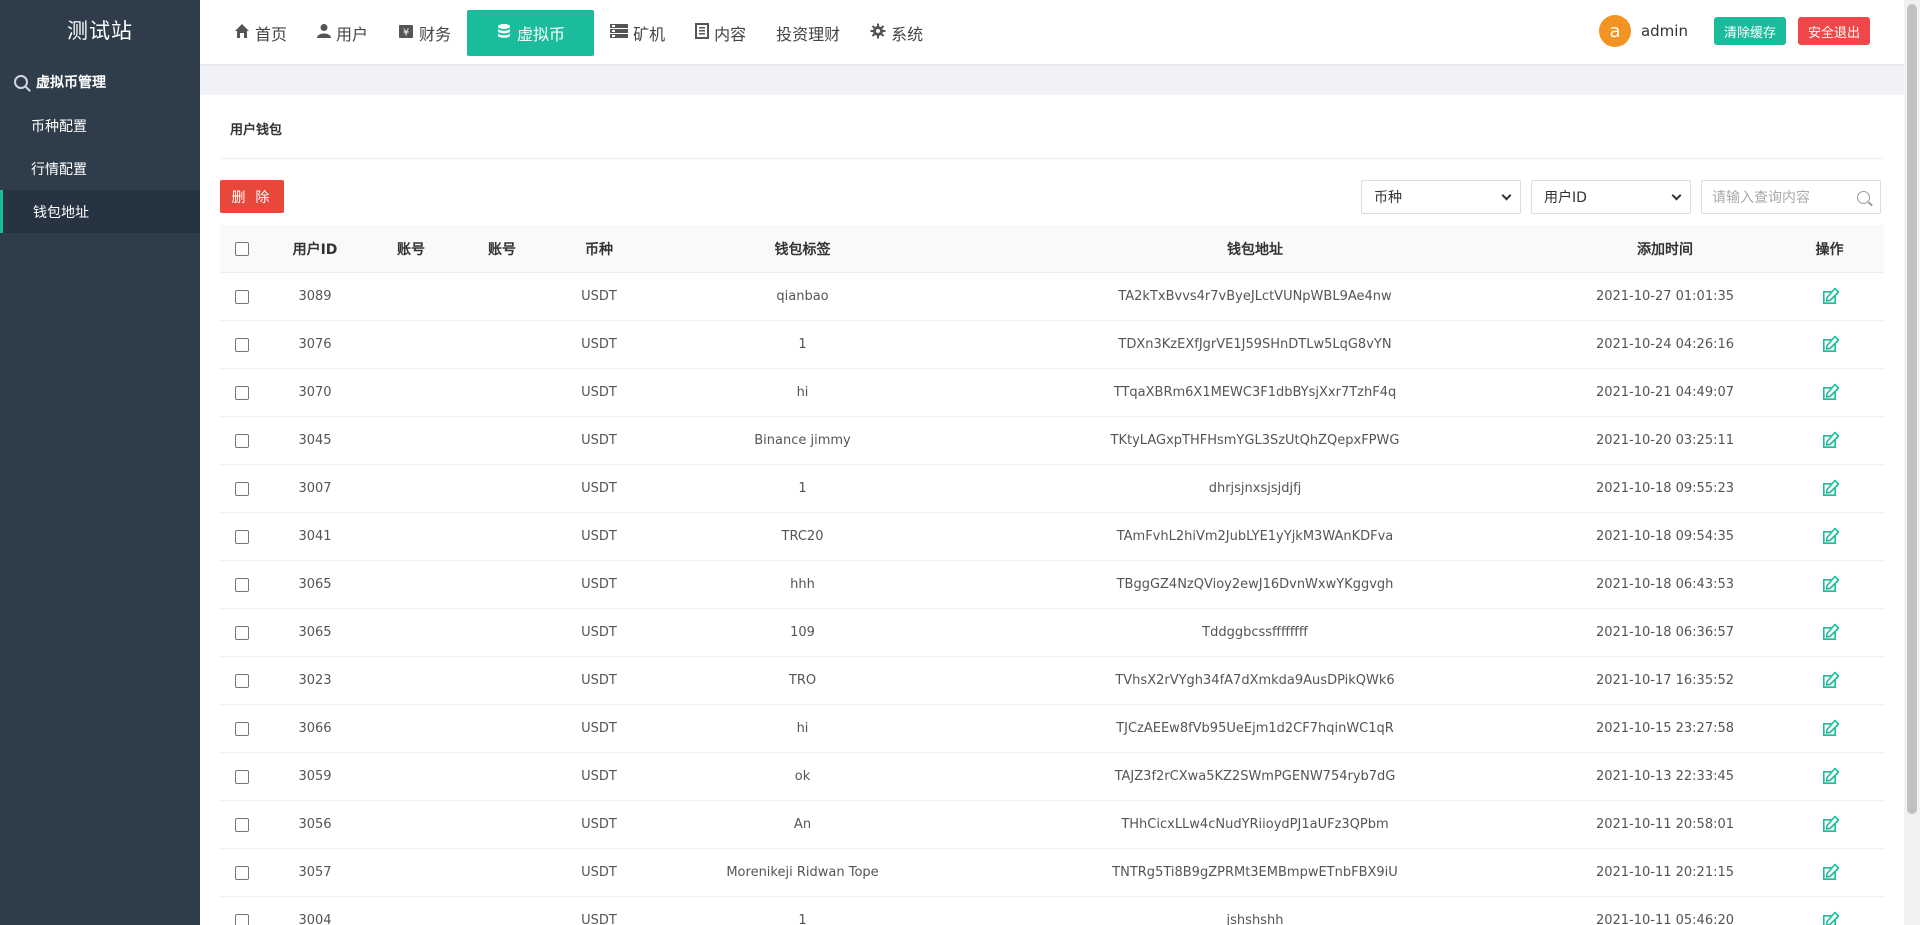 The width and height of the screenshot is (1920, 925). I want to click on select-all-checkbox, so click(242, 248).